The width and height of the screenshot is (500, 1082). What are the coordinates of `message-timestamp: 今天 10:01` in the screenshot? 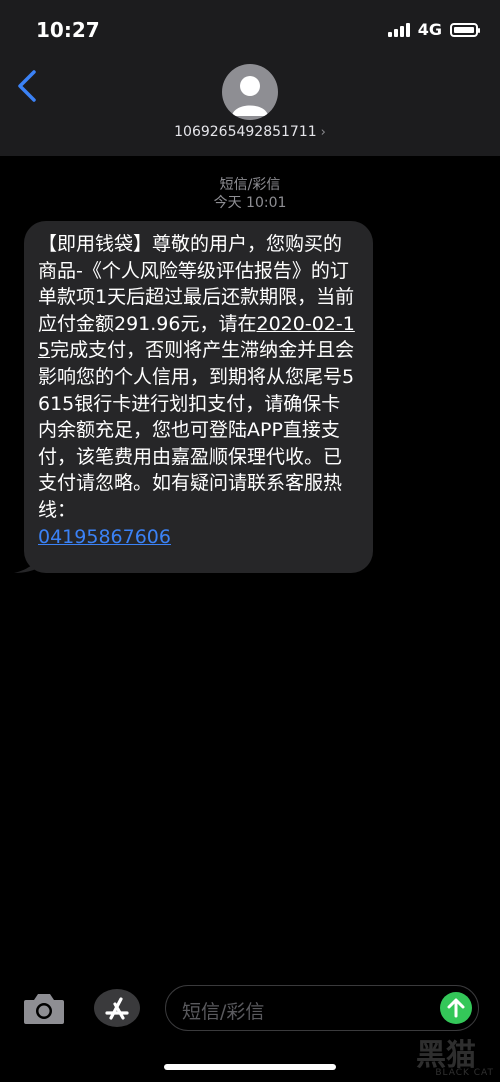 It's located at (250, 203).